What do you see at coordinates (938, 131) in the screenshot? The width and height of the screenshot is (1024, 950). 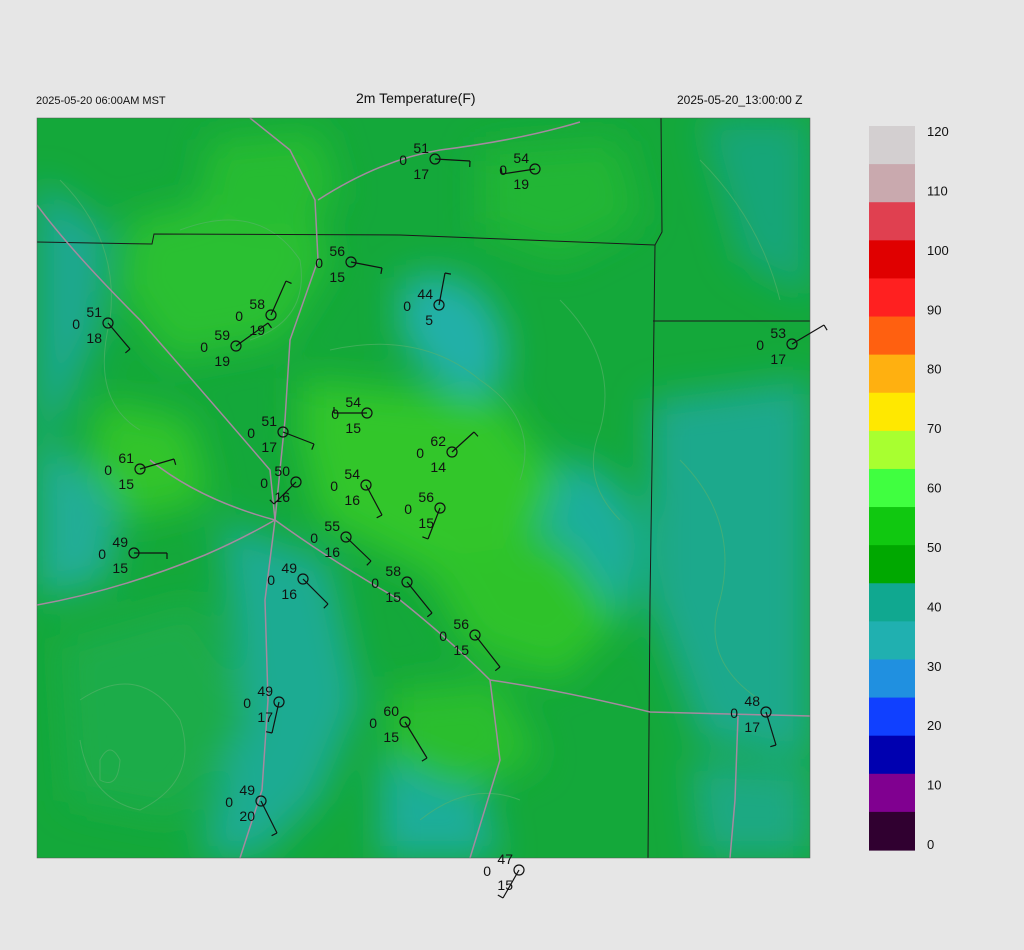 I see `colorbar-label: 120` at bounding box center [938, 131].